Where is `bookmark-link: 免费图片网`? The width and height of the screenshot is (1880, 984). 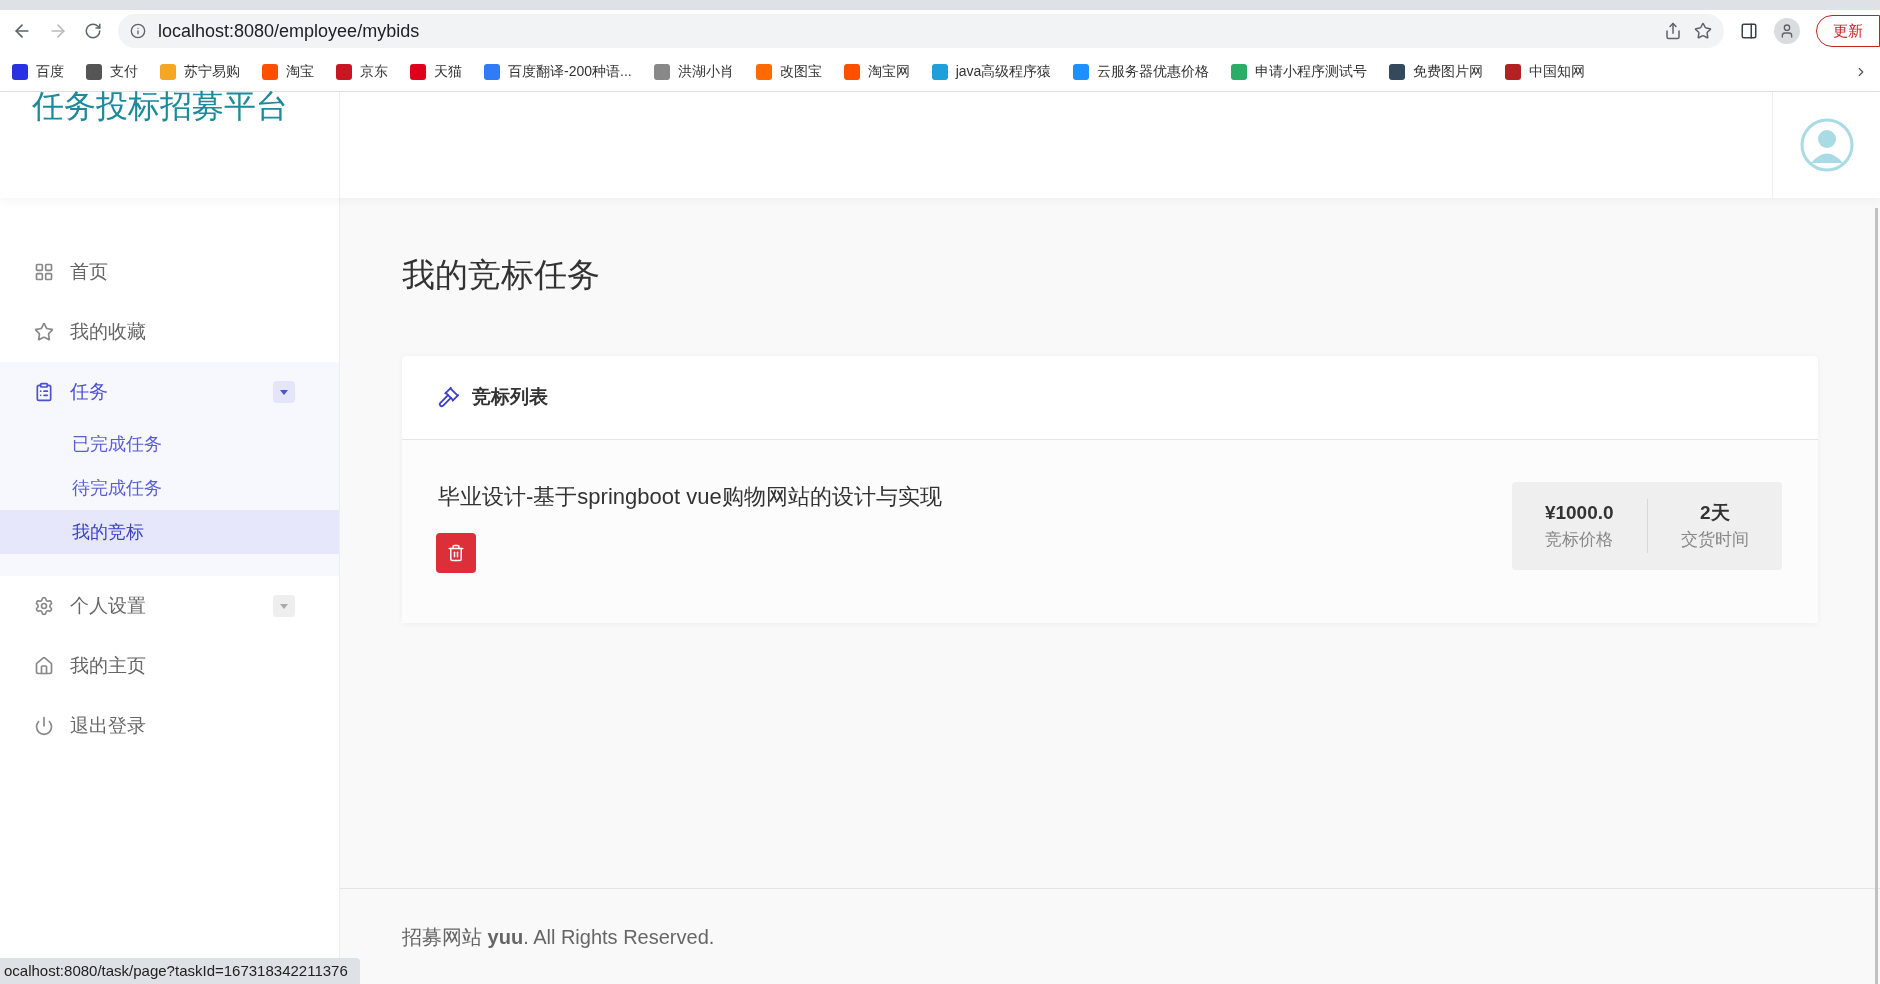
bookmark-link: 免费图片网 is located at coordinates (1448, 71).